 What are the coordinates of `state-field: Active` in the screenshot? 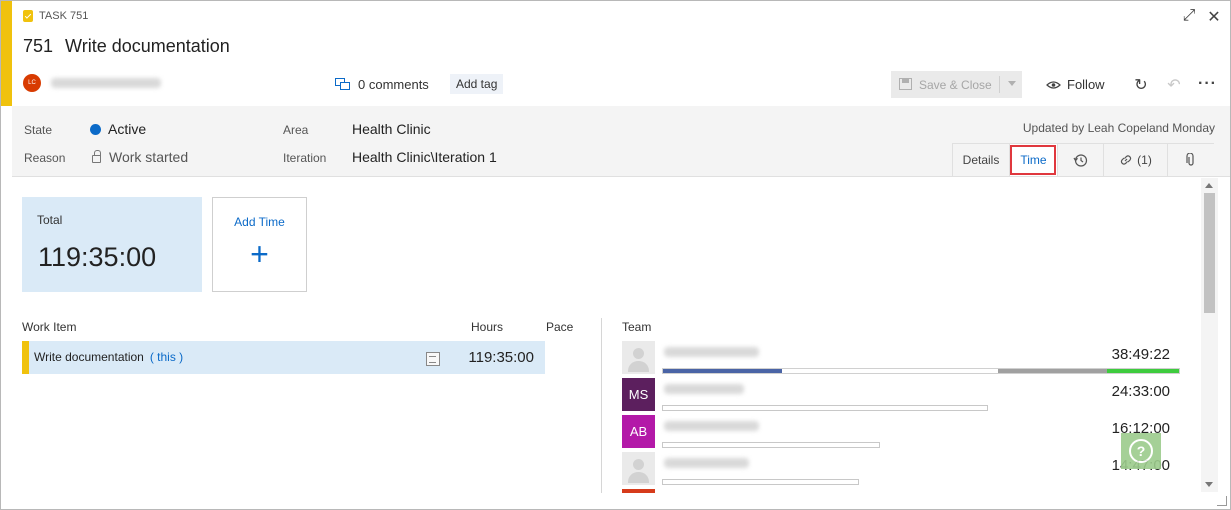 It's located at (118, 129).